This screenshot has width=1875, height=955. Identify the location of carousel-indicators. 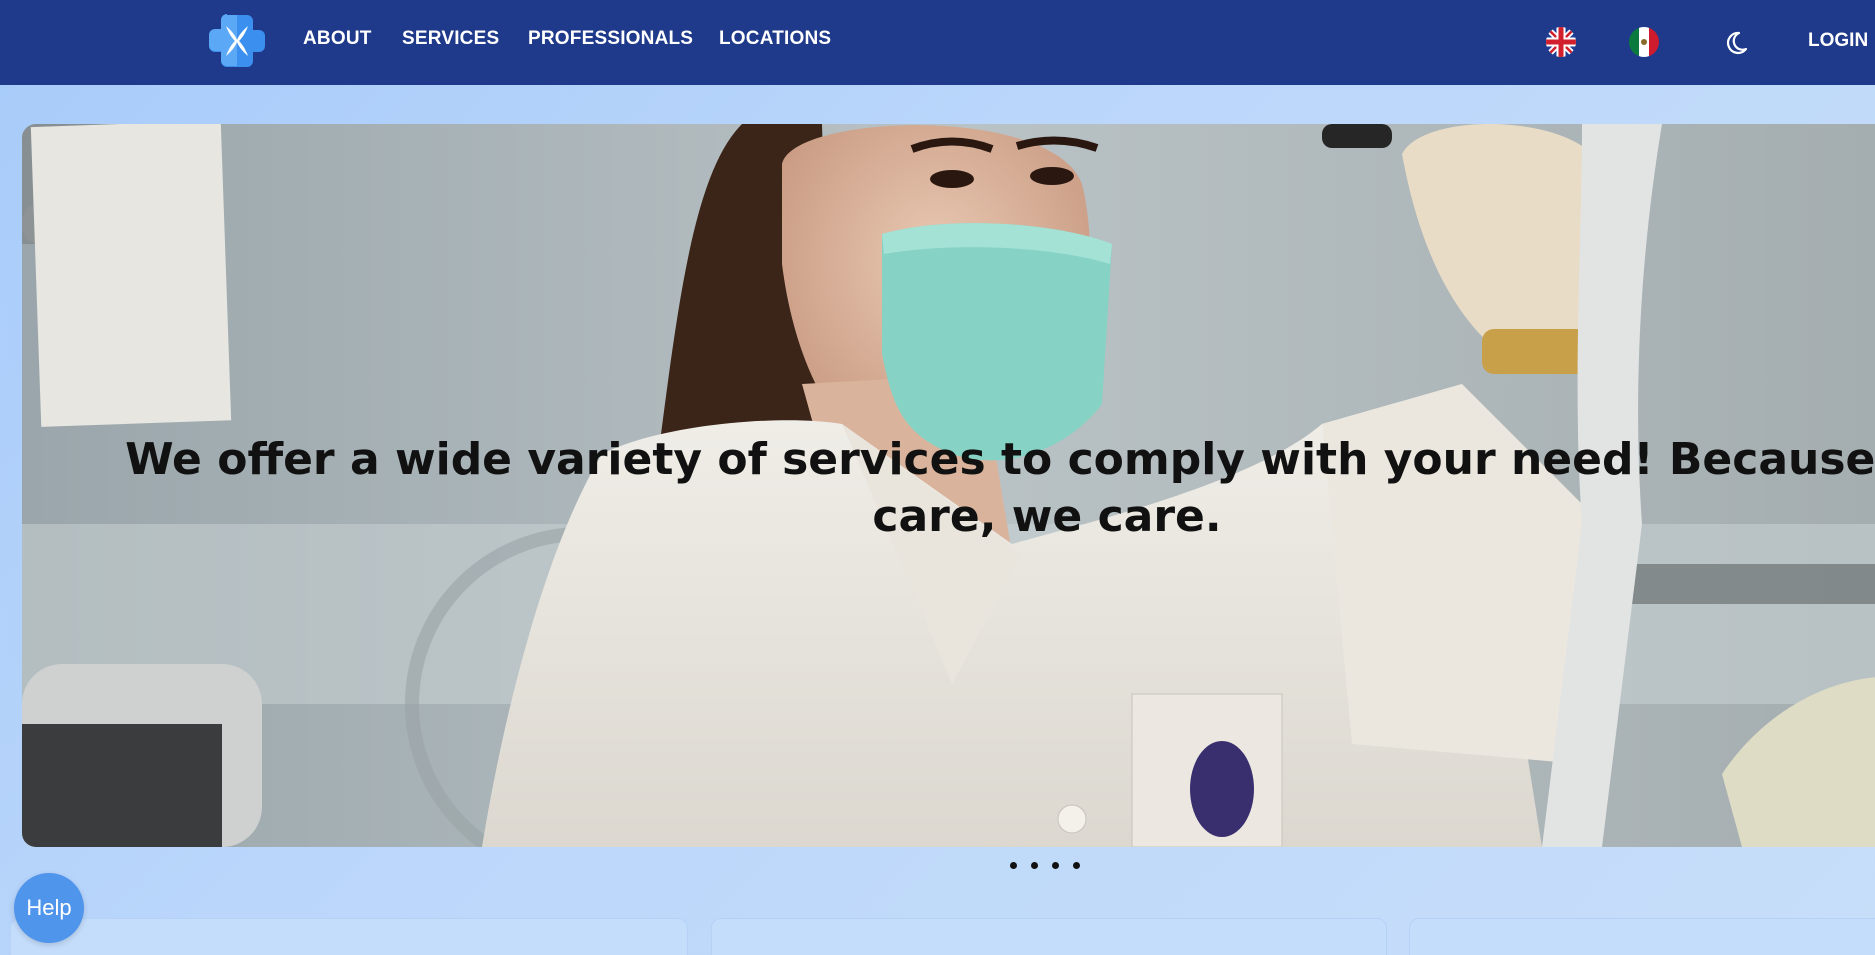
(1045, 868).